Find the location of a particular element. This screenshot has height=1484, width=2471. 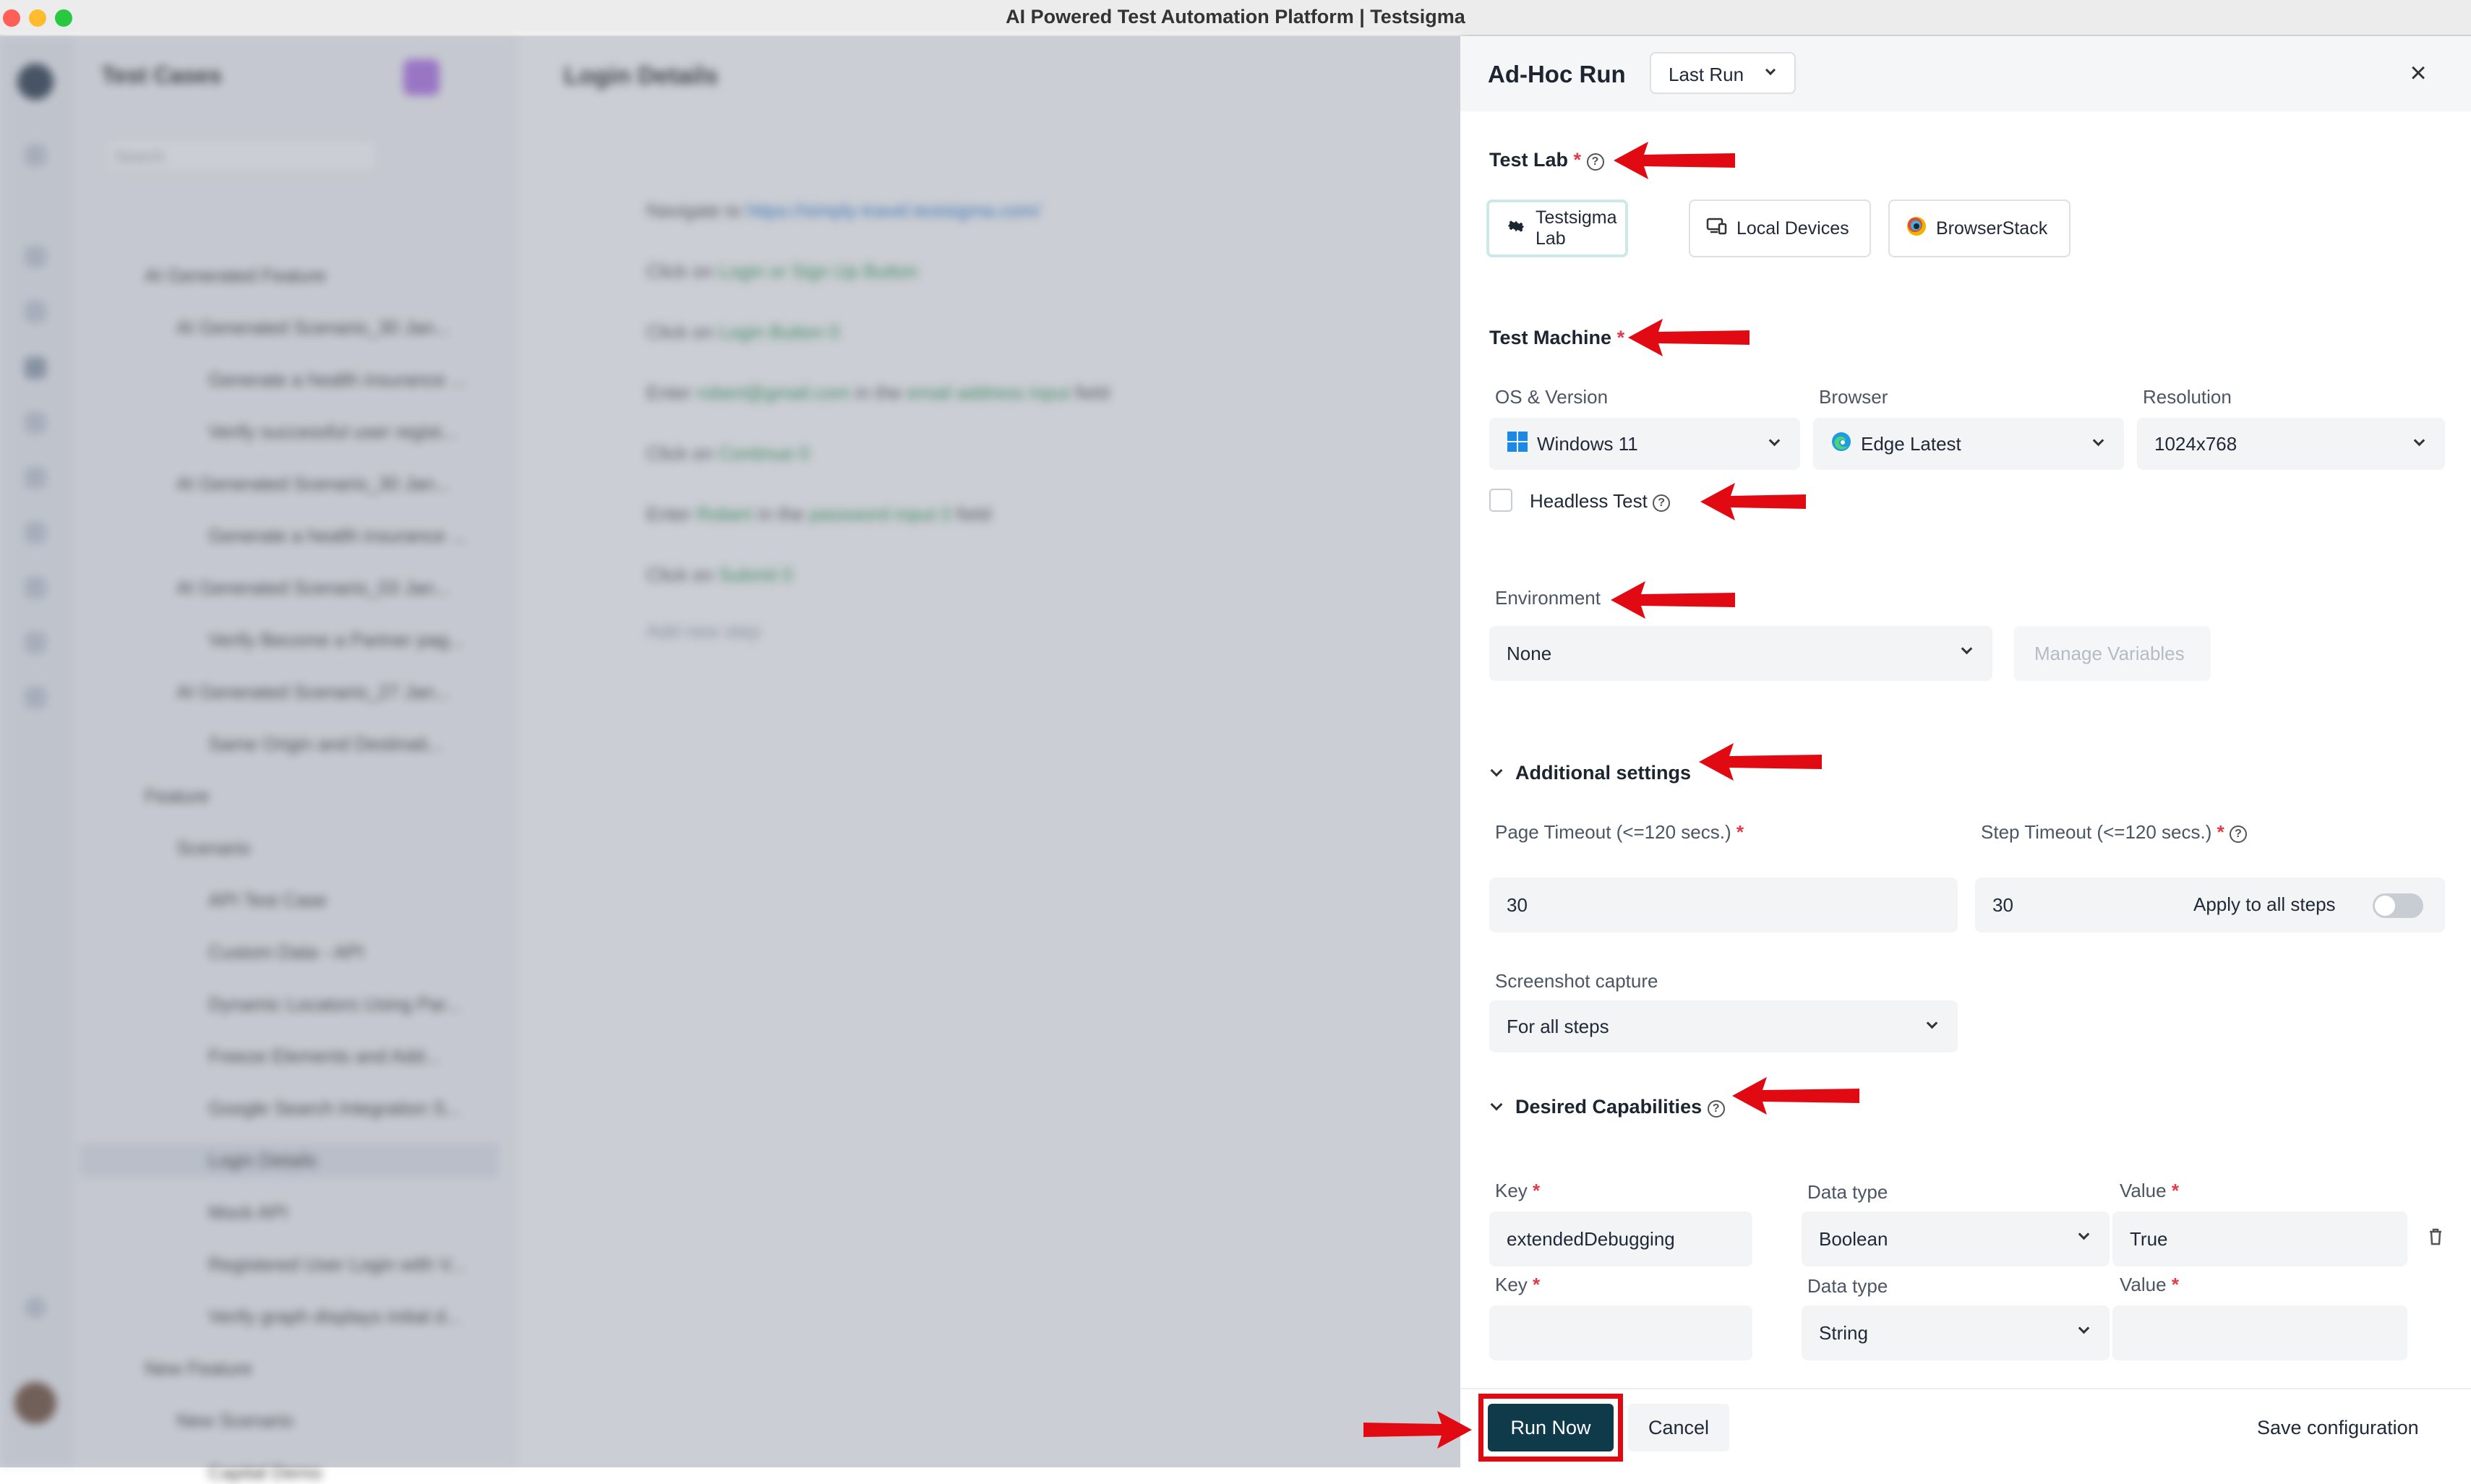

cap-key-input is located at coordinates (1620, 1332).